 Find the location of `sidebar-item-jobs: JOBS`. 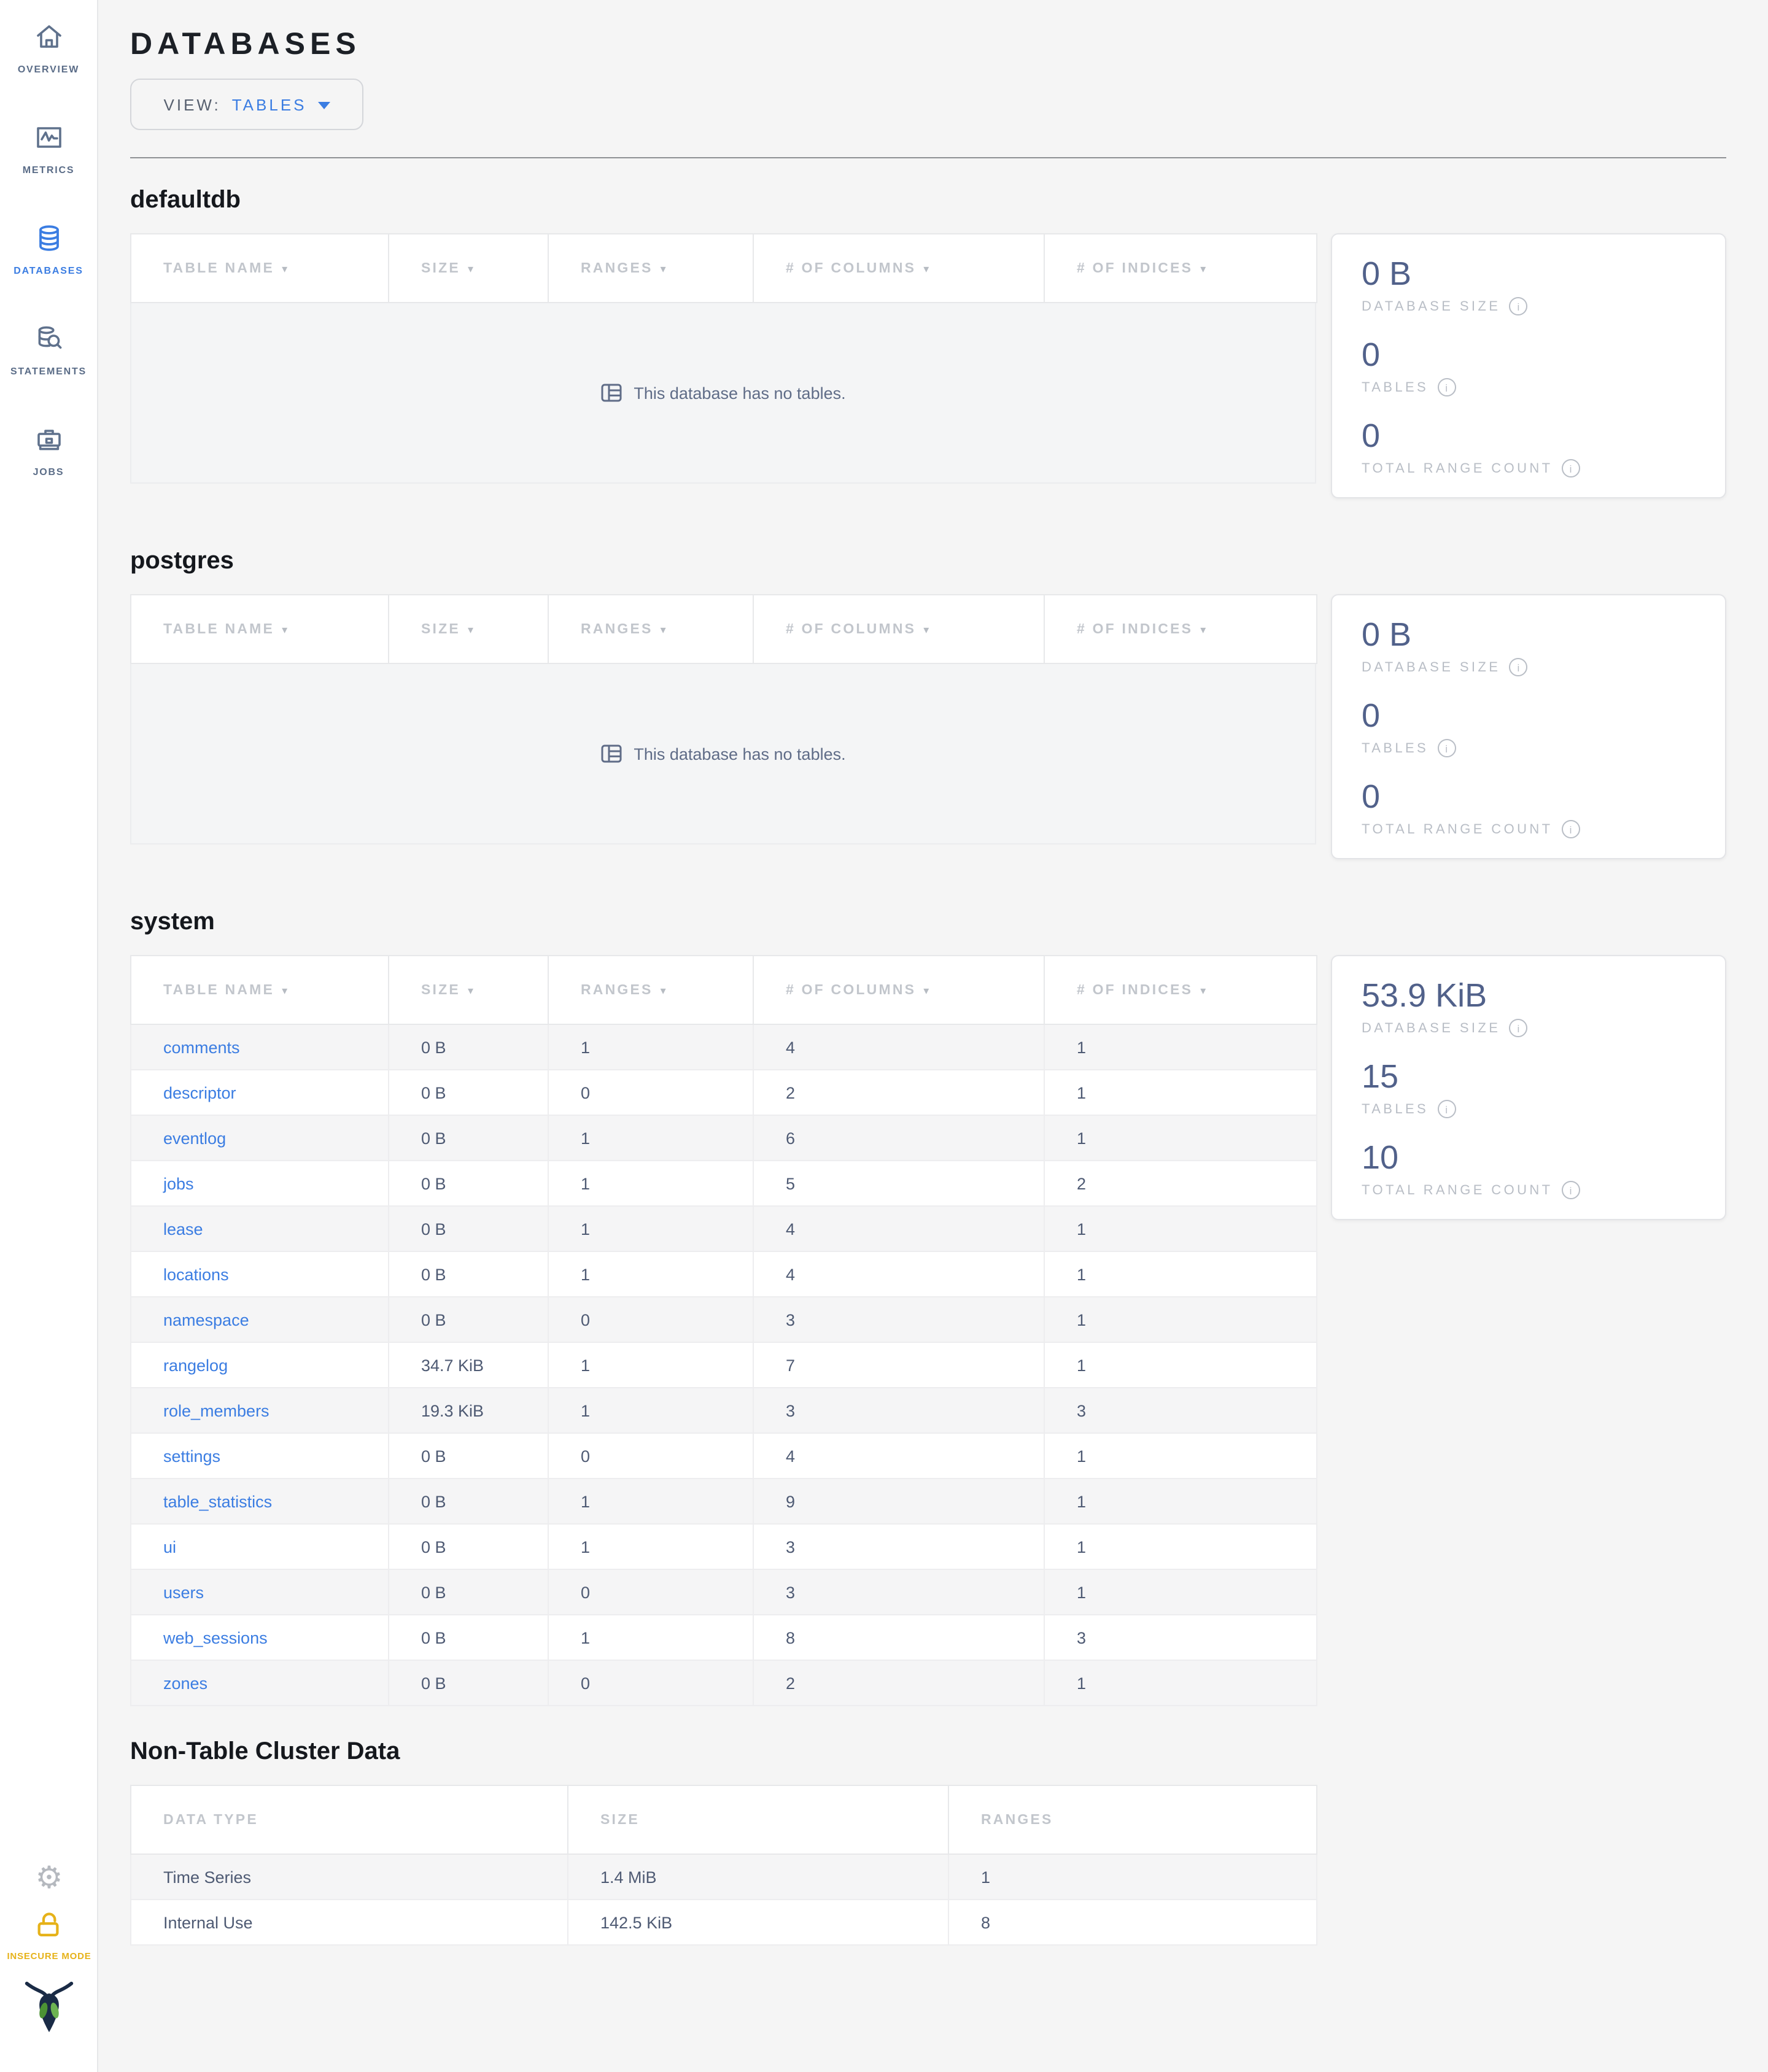

sidebar-item-jobs: JOBS is located at coordinates (49, 462).